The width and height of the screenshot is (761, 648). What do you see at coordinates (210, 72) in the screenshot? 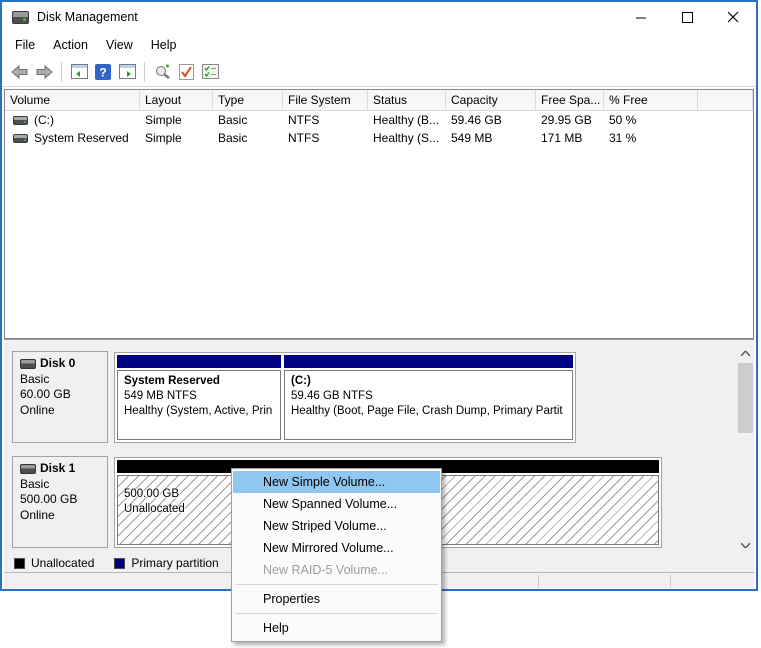
I see `task-list-icon` at bounding box center [210, 72].